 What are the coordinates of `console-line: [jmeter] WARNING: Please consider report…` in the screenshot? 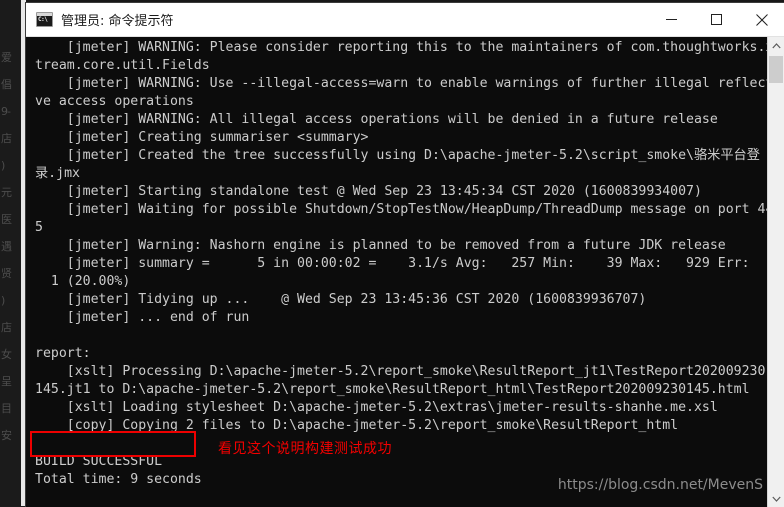 It's located at (385, 48).